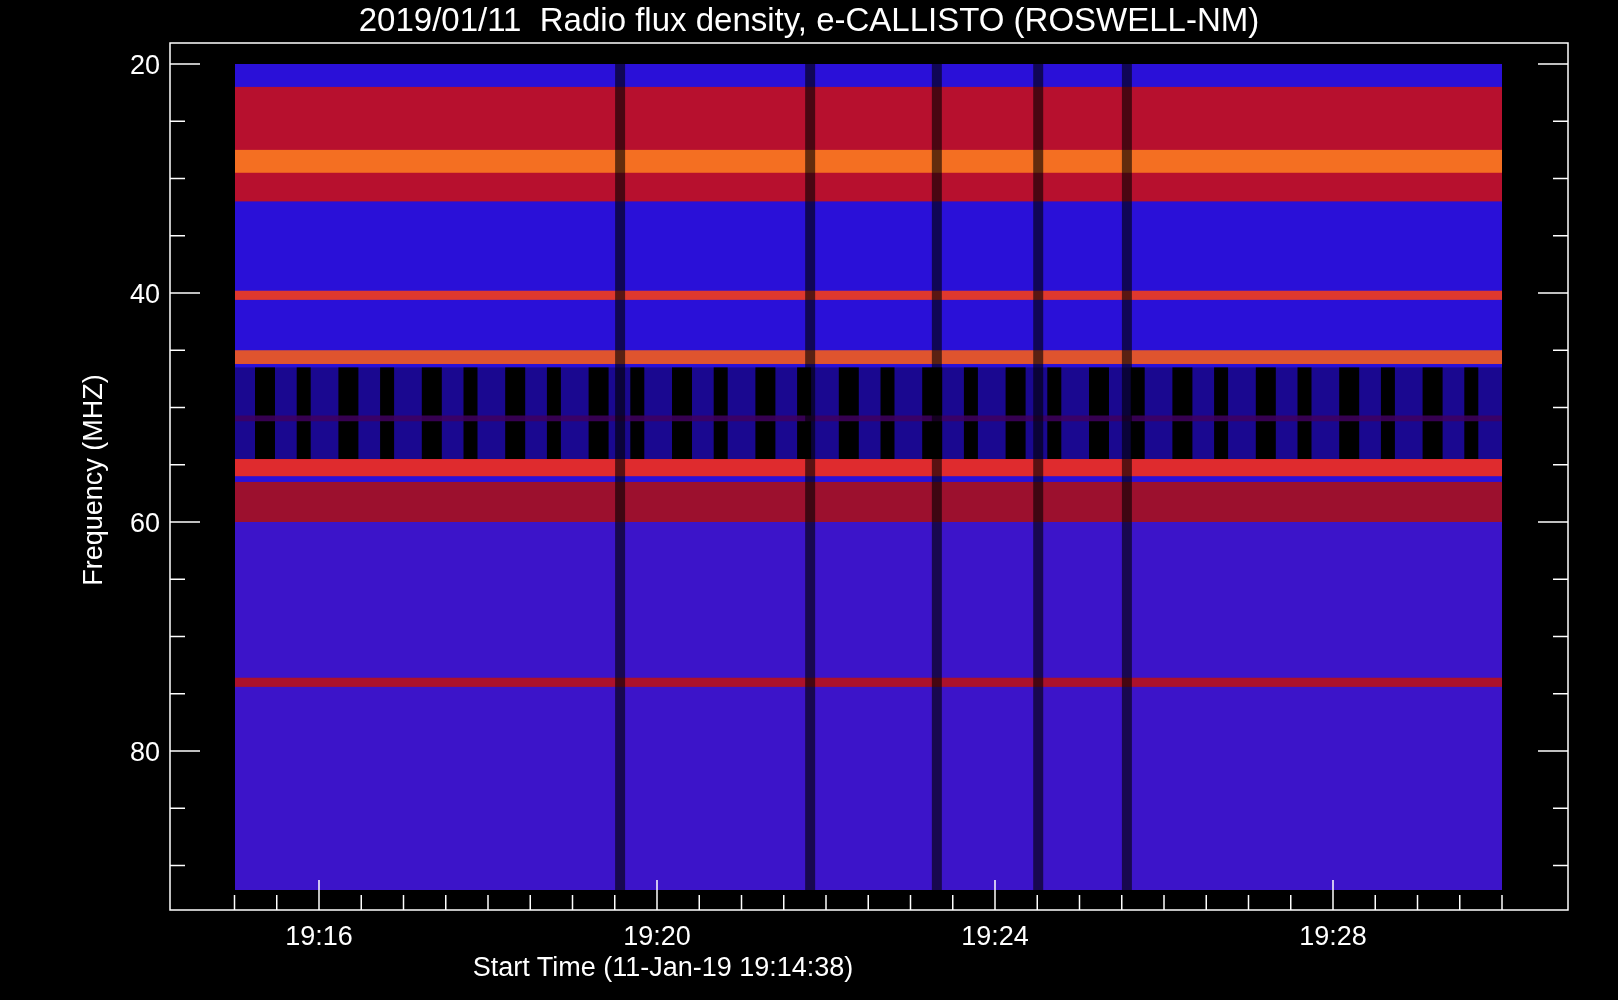 This screenshot has width=1618, height=1000. I want to click on x-tick-label: 19:20, so click(657, 936).